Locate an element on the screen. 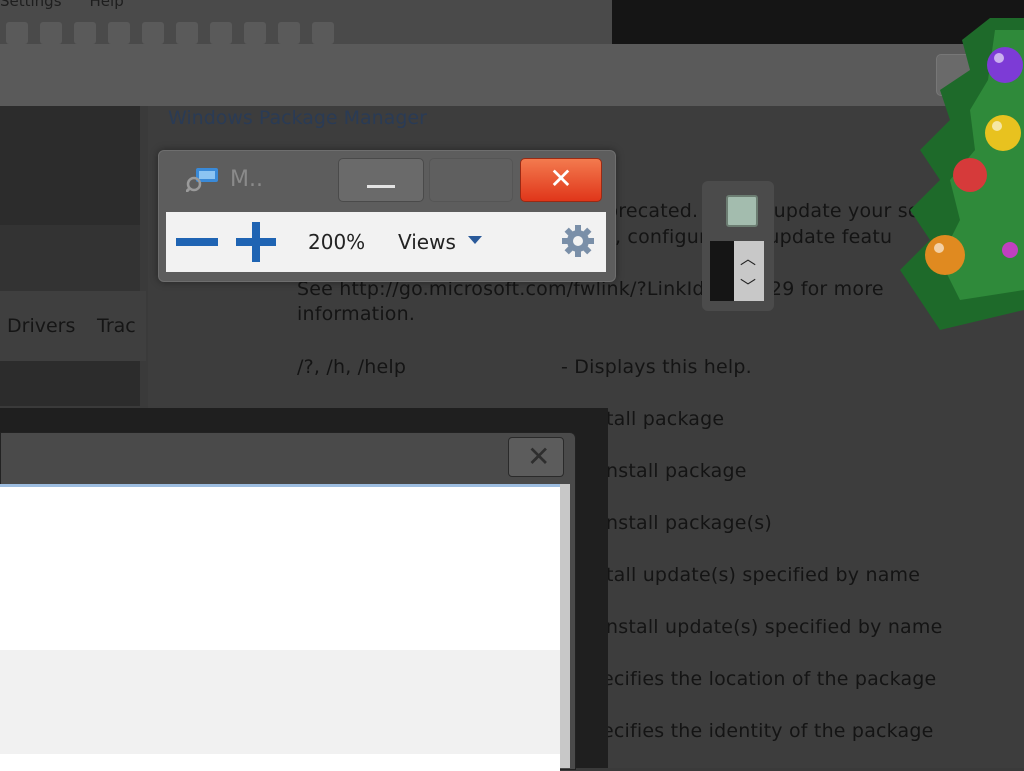  tab-trac: Trac is located at coordinates (116, 326).